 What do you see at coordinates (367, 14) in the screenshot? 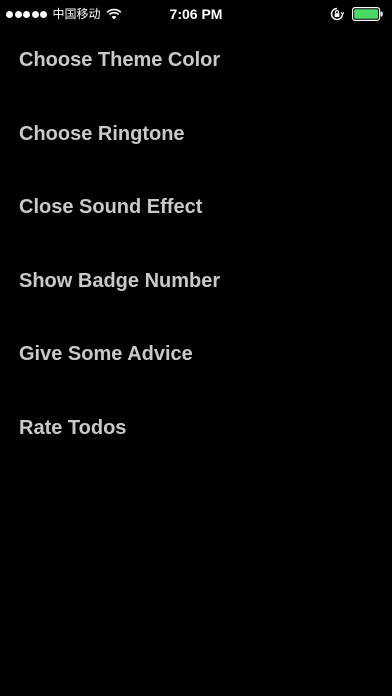
I see `battery-icon` at bounding box center [367, 14].